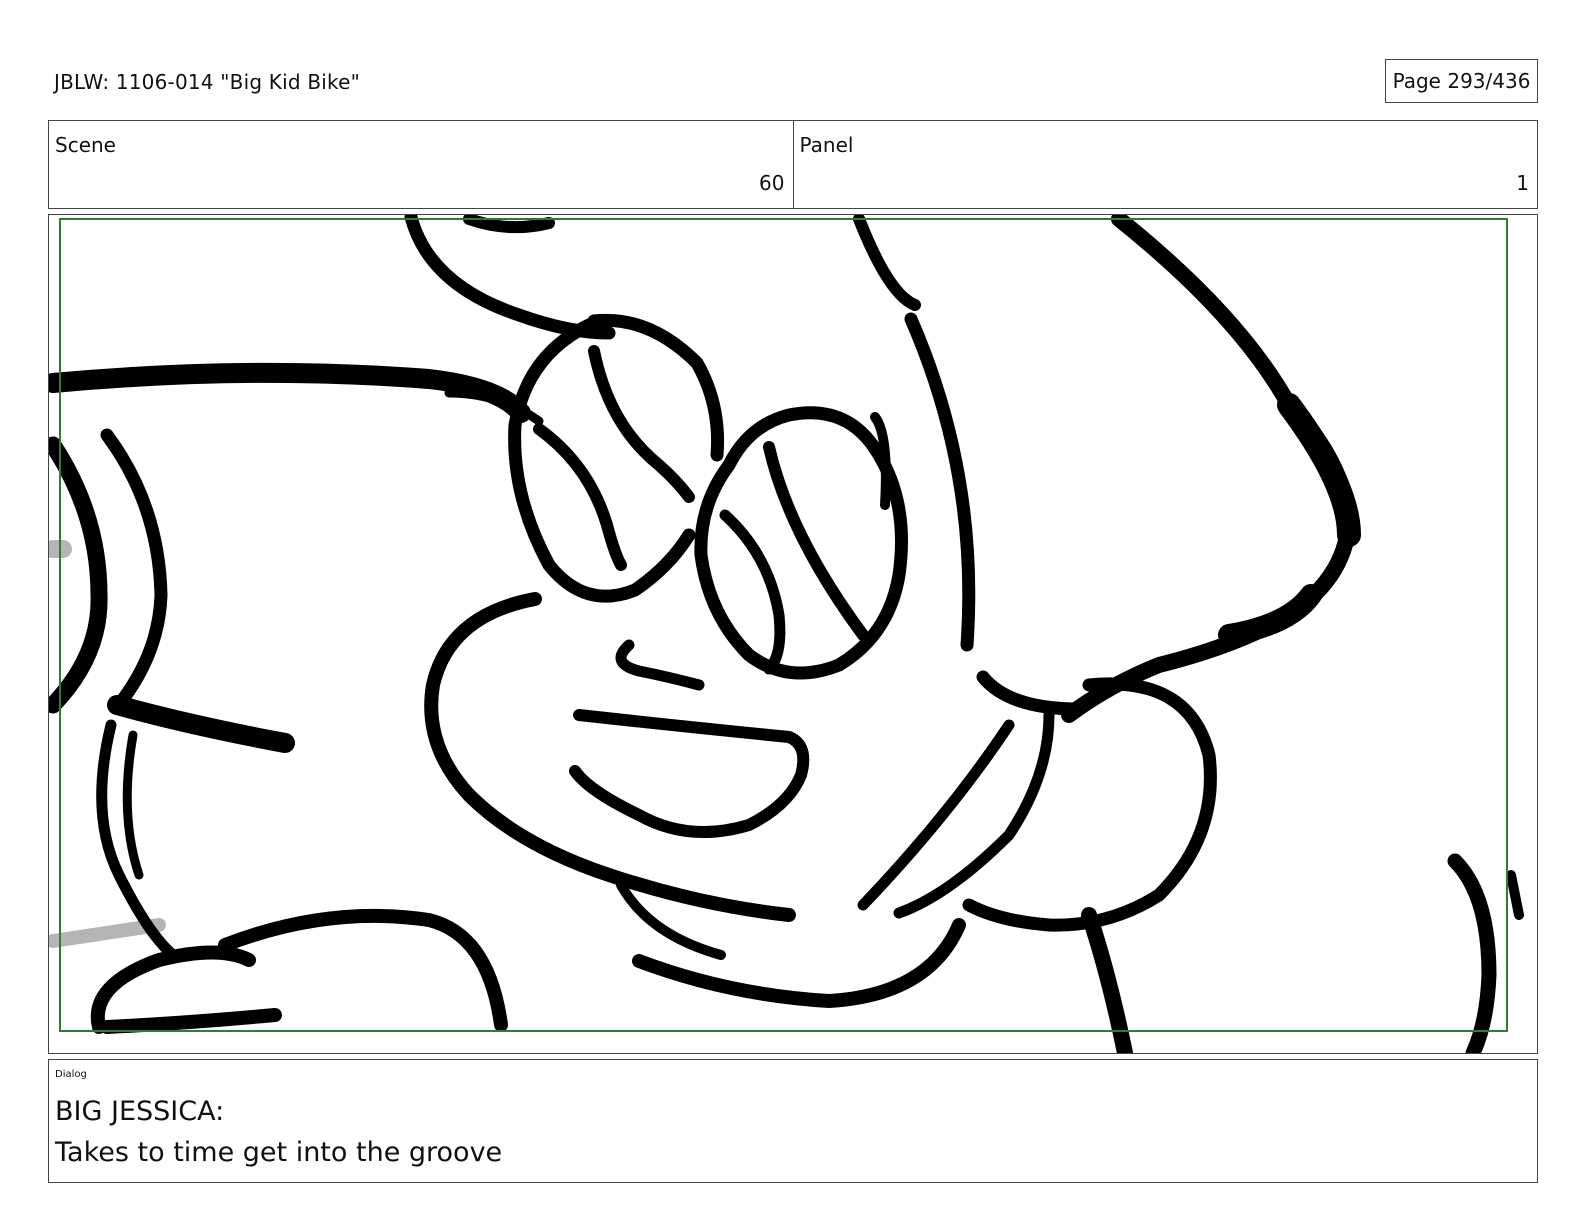  Describe the element at coordinates (1165, 164) in the screenshot. I see `panel-cell: Panel 1` at that location.